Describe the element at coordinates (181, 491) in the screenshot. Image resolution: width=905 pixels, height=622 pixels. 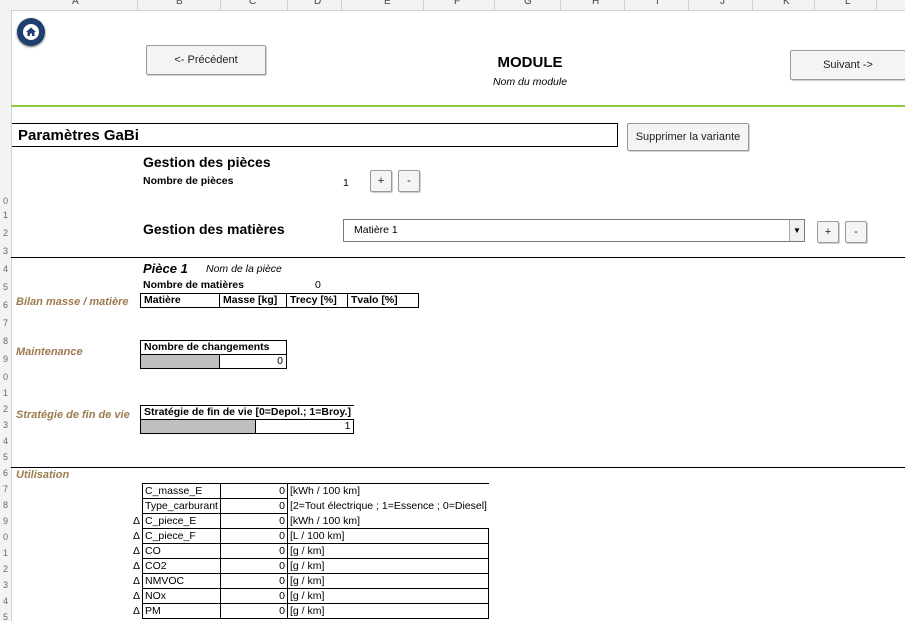
I see `util-name: C_masse_E` at that location.